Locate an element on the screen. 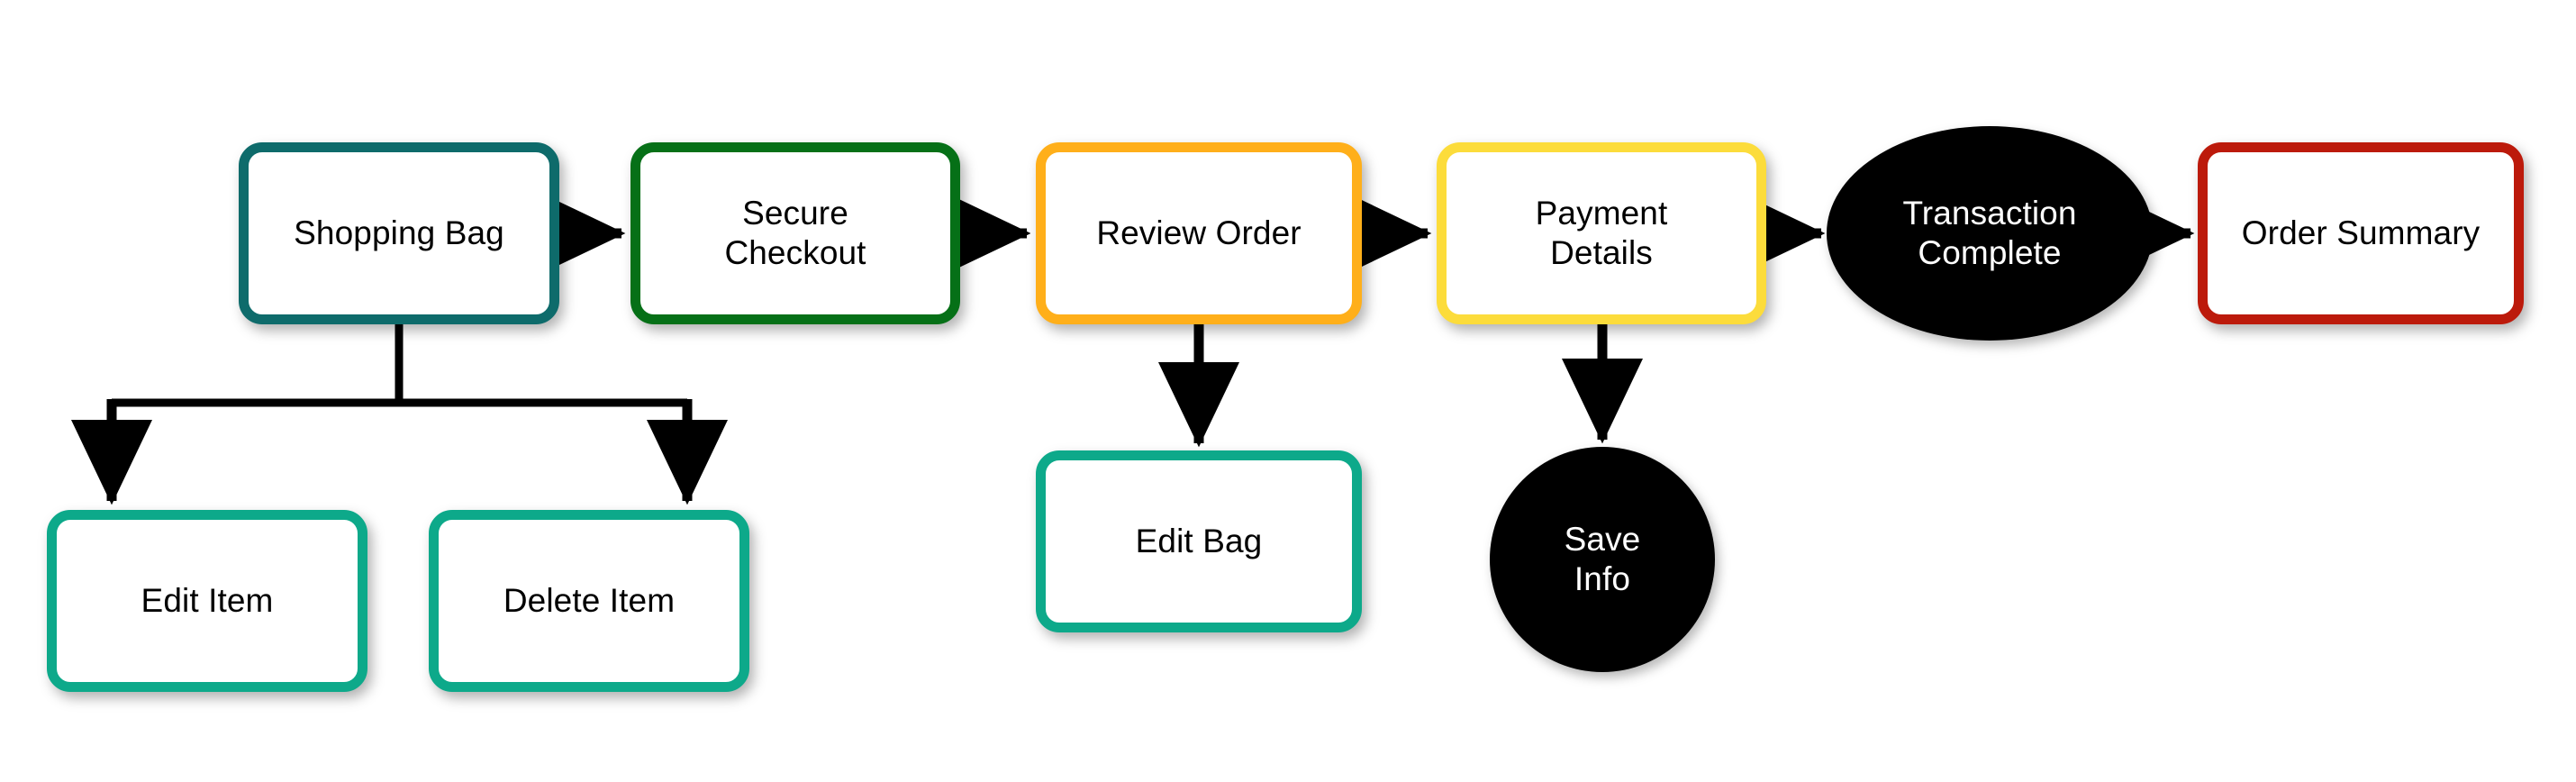 Image resolution: width=2576 pixels, height=782 pixels. node-label-shopping-bag: Shopping Bag is located at coordinates (399, 233).